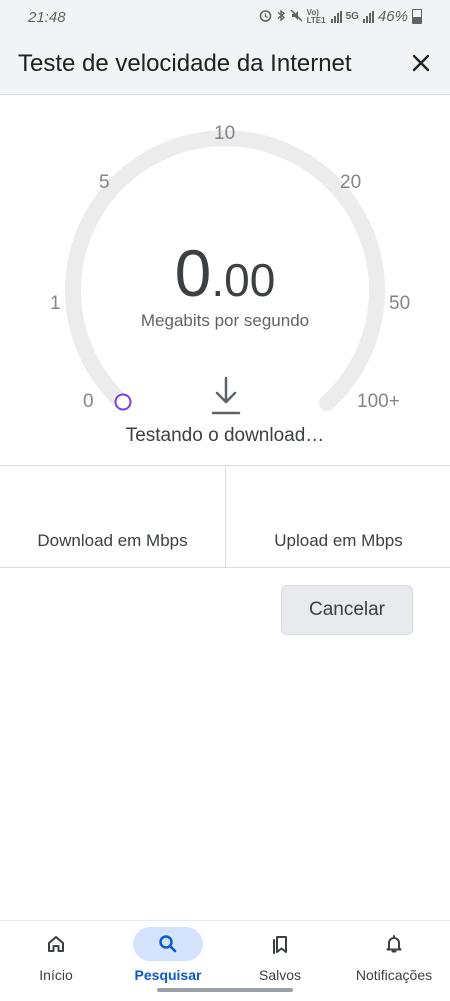  I want to click on status-bar: 21:48 Vo) LTE1 5G 46%, so click(225, 17).